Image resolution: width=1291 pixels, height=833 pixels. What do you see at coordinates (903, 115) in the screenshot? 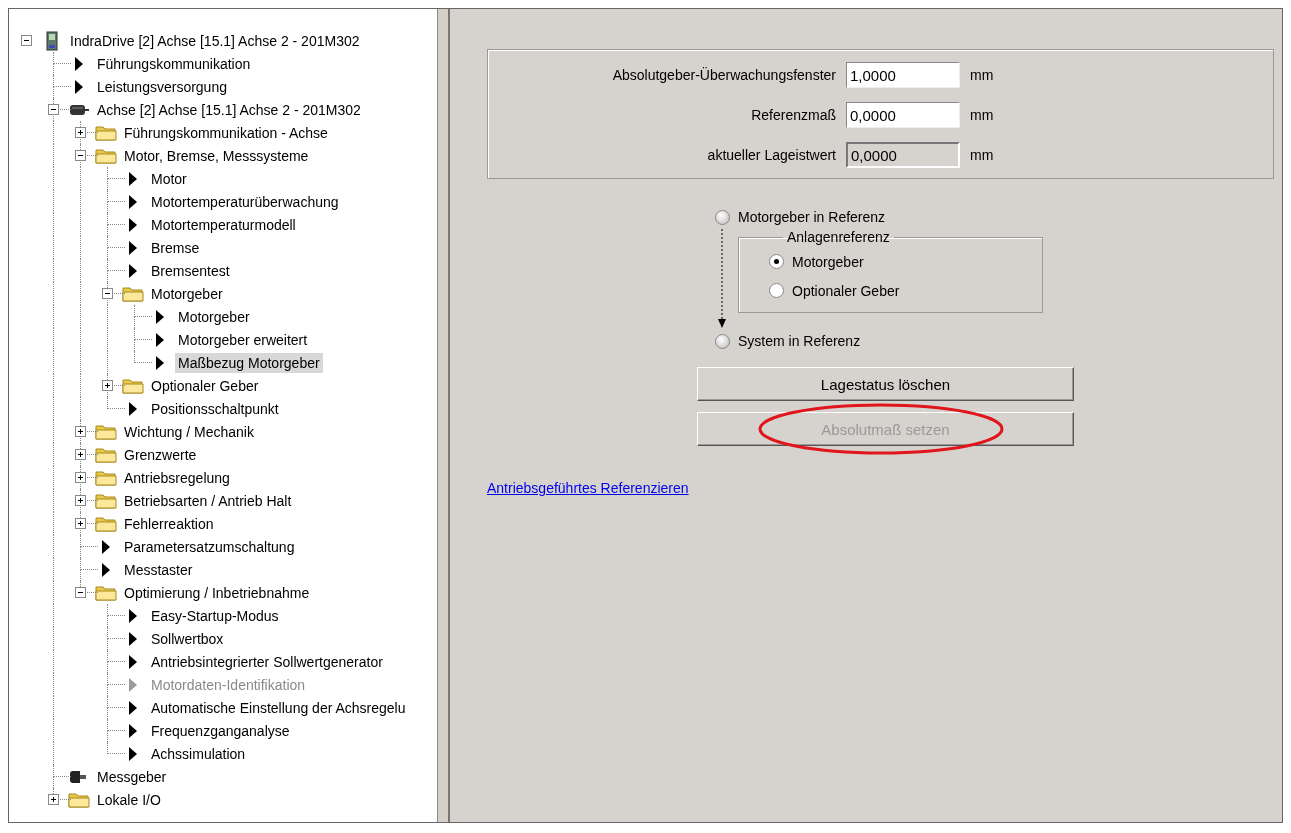
I see `value-field: 0,0000` at bounding box center [903, 115].